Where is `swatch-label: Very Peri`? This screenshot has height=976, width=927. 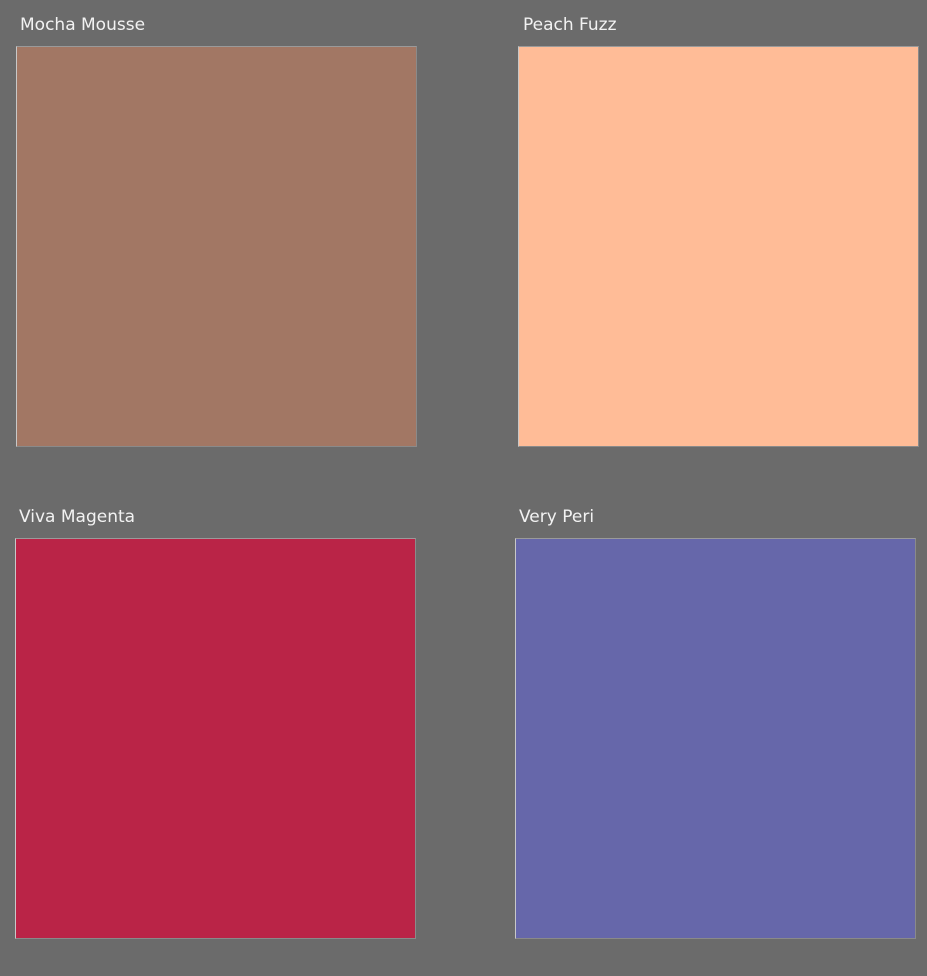
swatch-label: Very Peri is located at coordinates (557, 517).